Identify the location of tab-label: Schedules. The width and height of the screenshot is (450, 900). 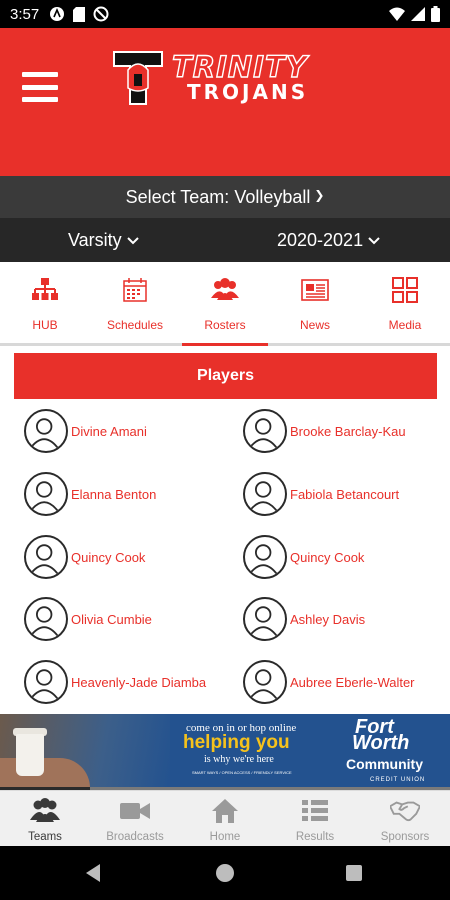
(135, 325).